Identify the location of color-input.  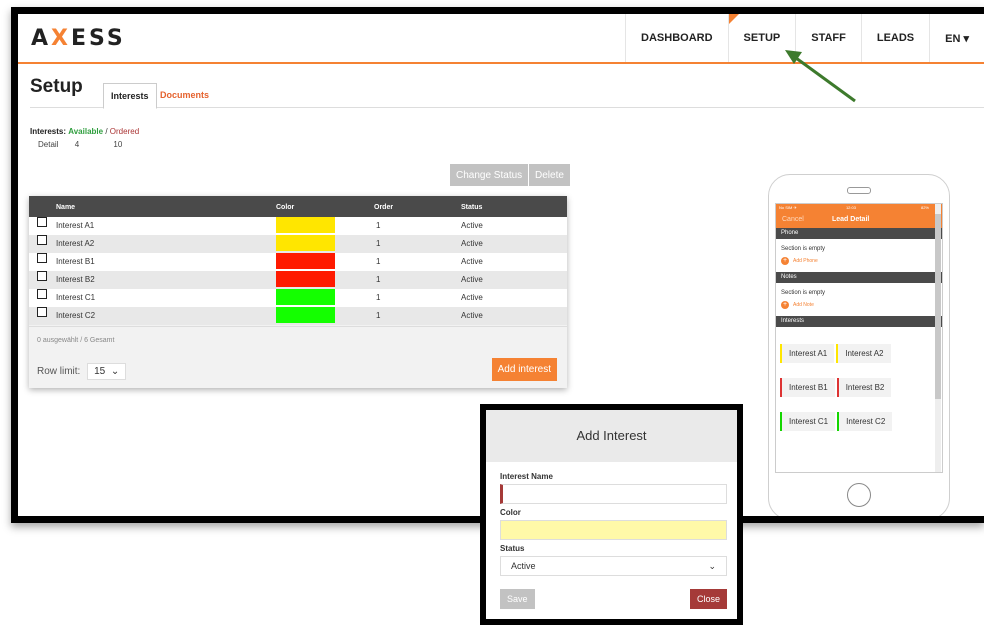
(613, 530).